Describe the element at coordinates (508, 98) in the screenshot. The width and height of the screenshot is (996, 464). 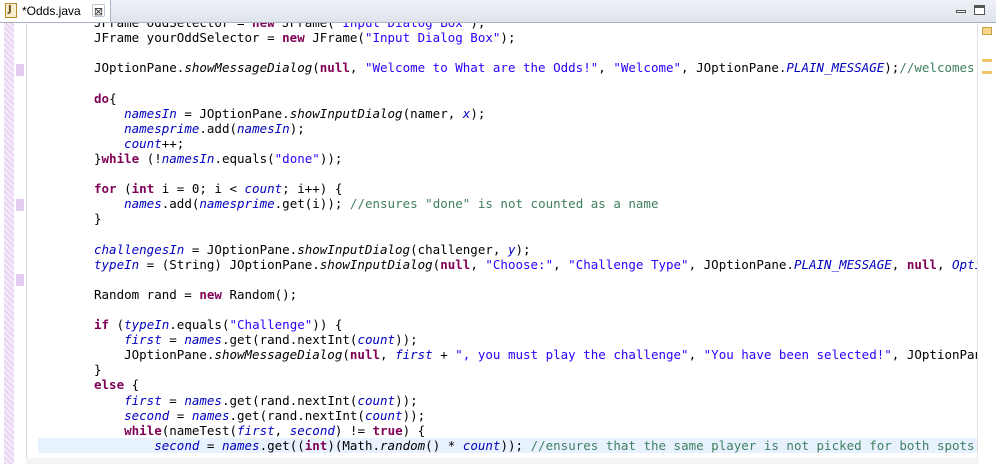
I see `code-line: do{` at that location.